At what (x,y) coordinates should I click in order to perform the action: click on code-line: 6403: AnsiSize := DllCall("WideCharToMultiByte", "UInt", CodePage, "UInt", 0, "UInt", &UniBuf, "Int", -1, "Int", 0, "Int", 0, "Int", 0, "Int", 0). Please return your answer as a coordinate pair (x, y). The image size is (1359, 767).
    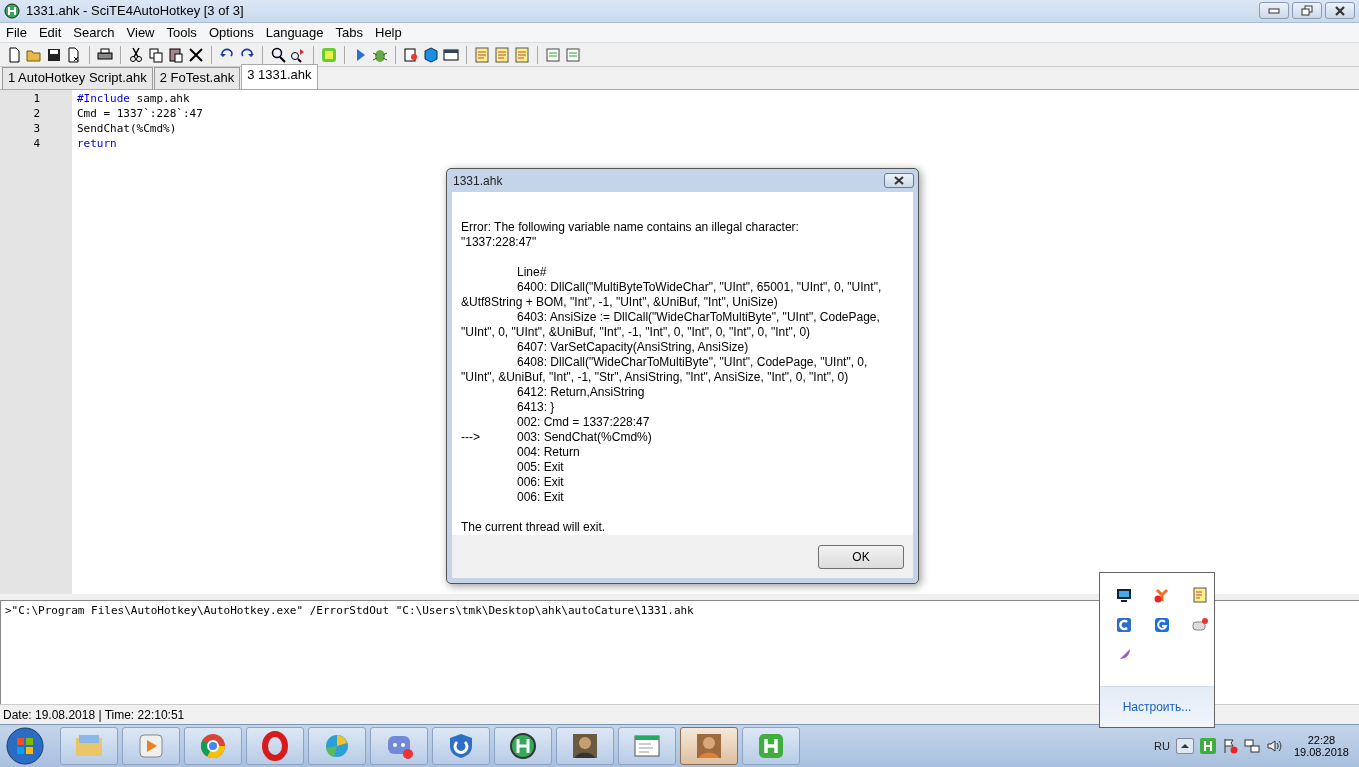
    Looking at the image, I should click on (671, 325).